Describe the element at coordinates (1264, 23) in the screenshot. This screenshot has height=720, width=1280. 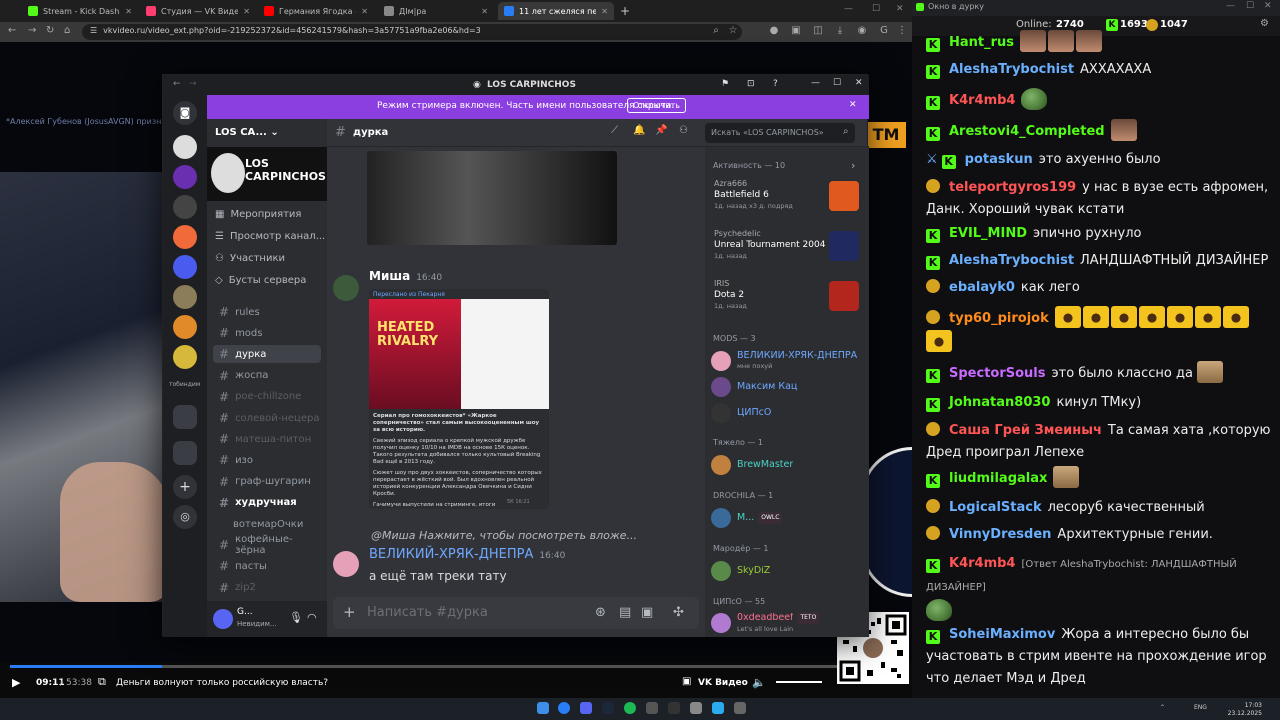
I see `settings-icon: ⚙` at that location.